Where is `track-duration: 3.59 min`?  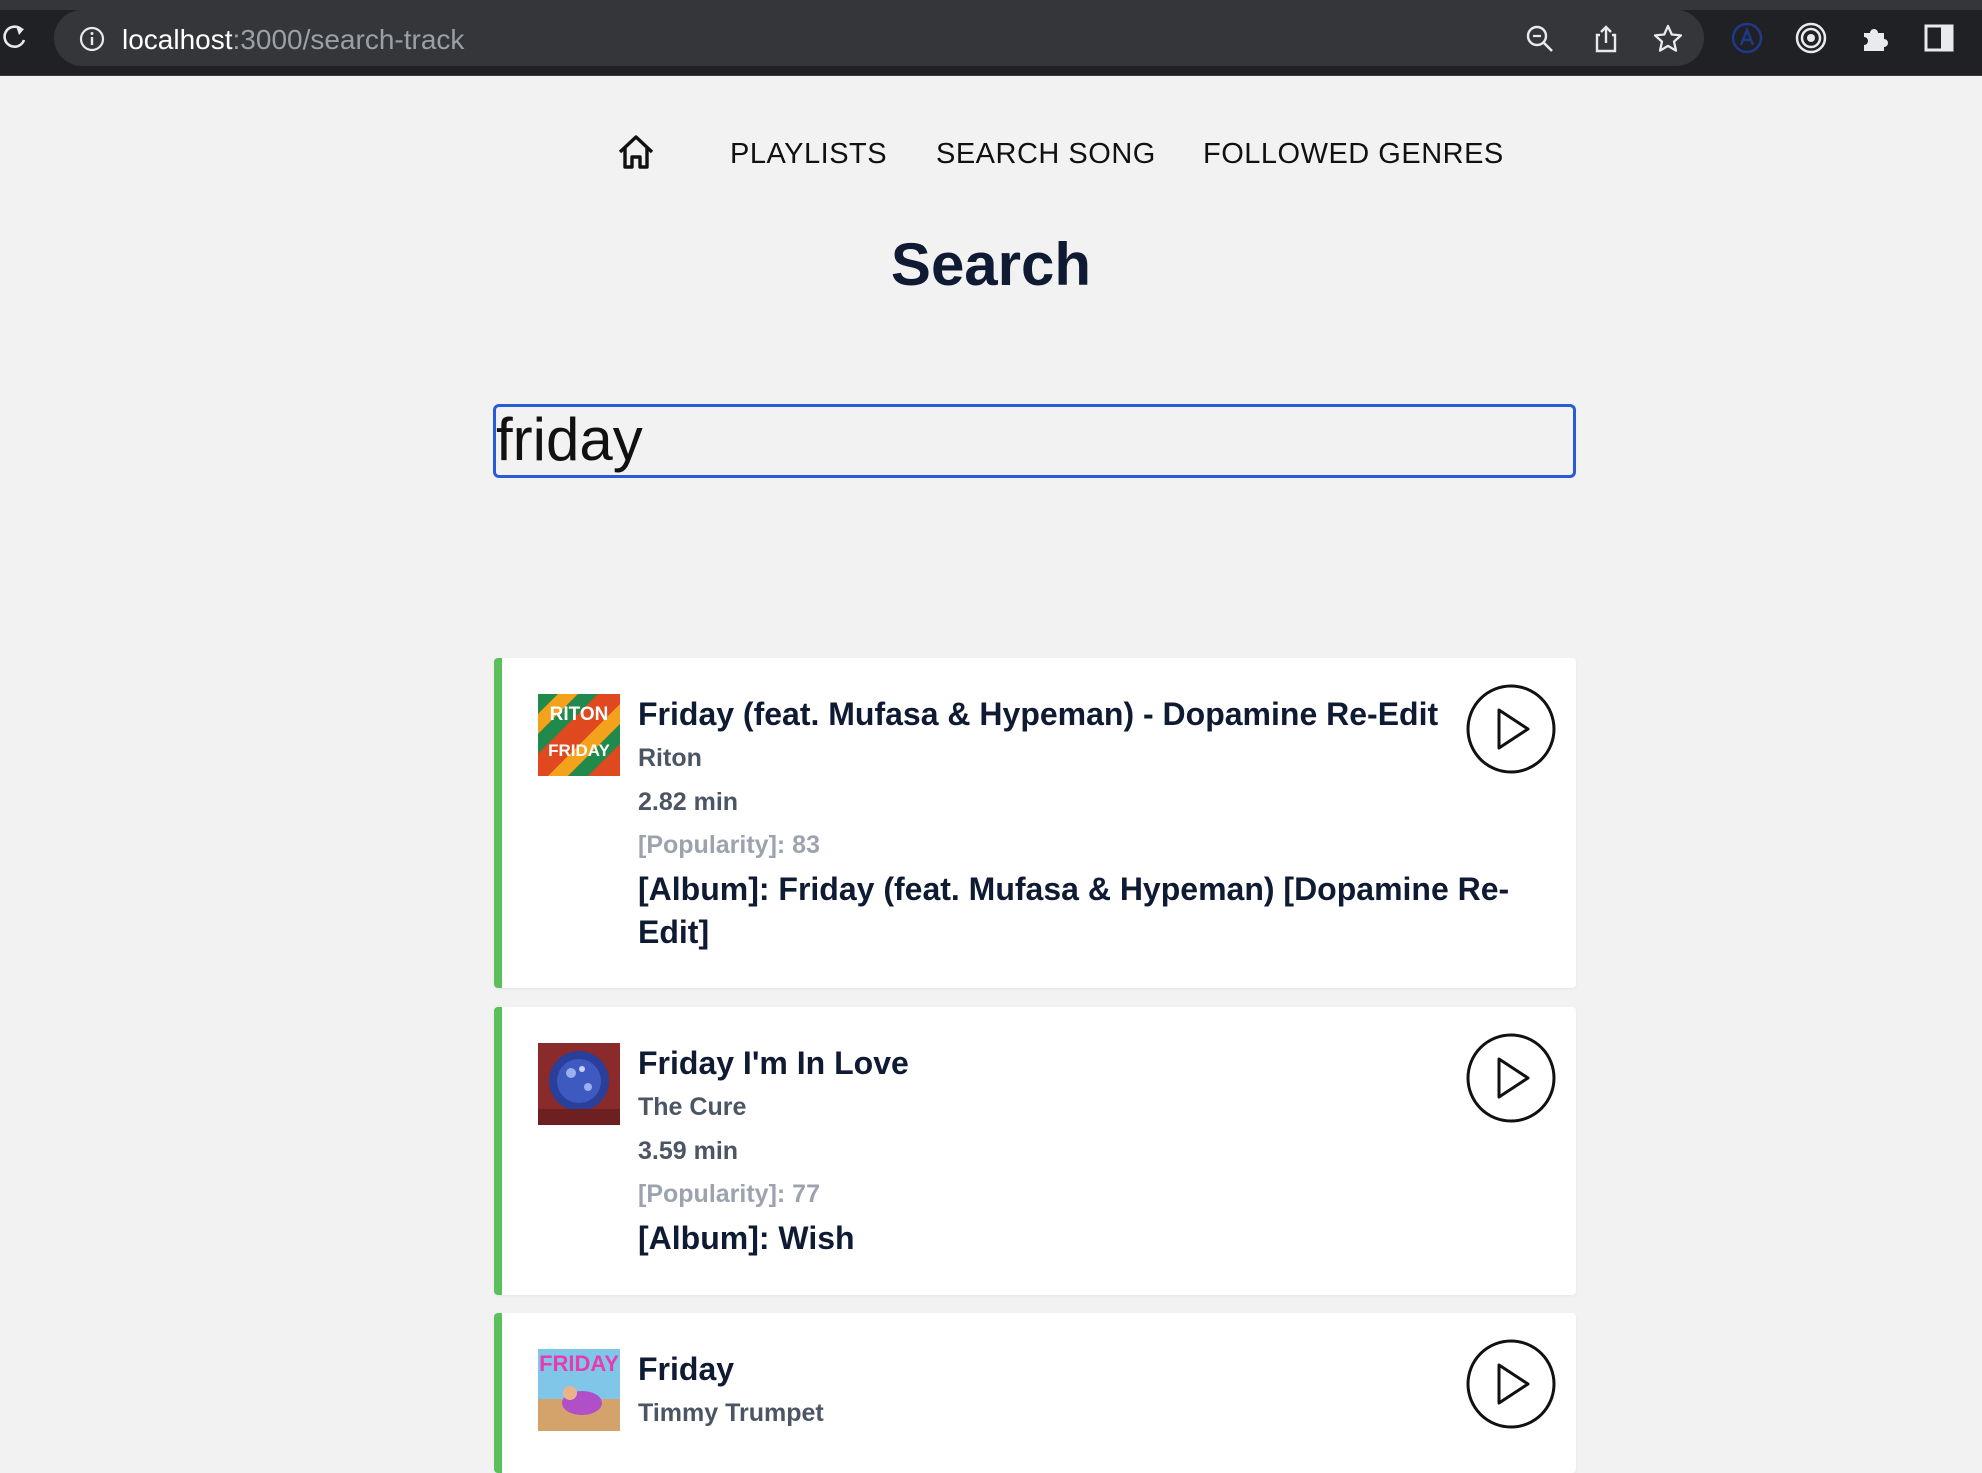
track-duration: 3.59 min is located at coordinates (688, 1151).